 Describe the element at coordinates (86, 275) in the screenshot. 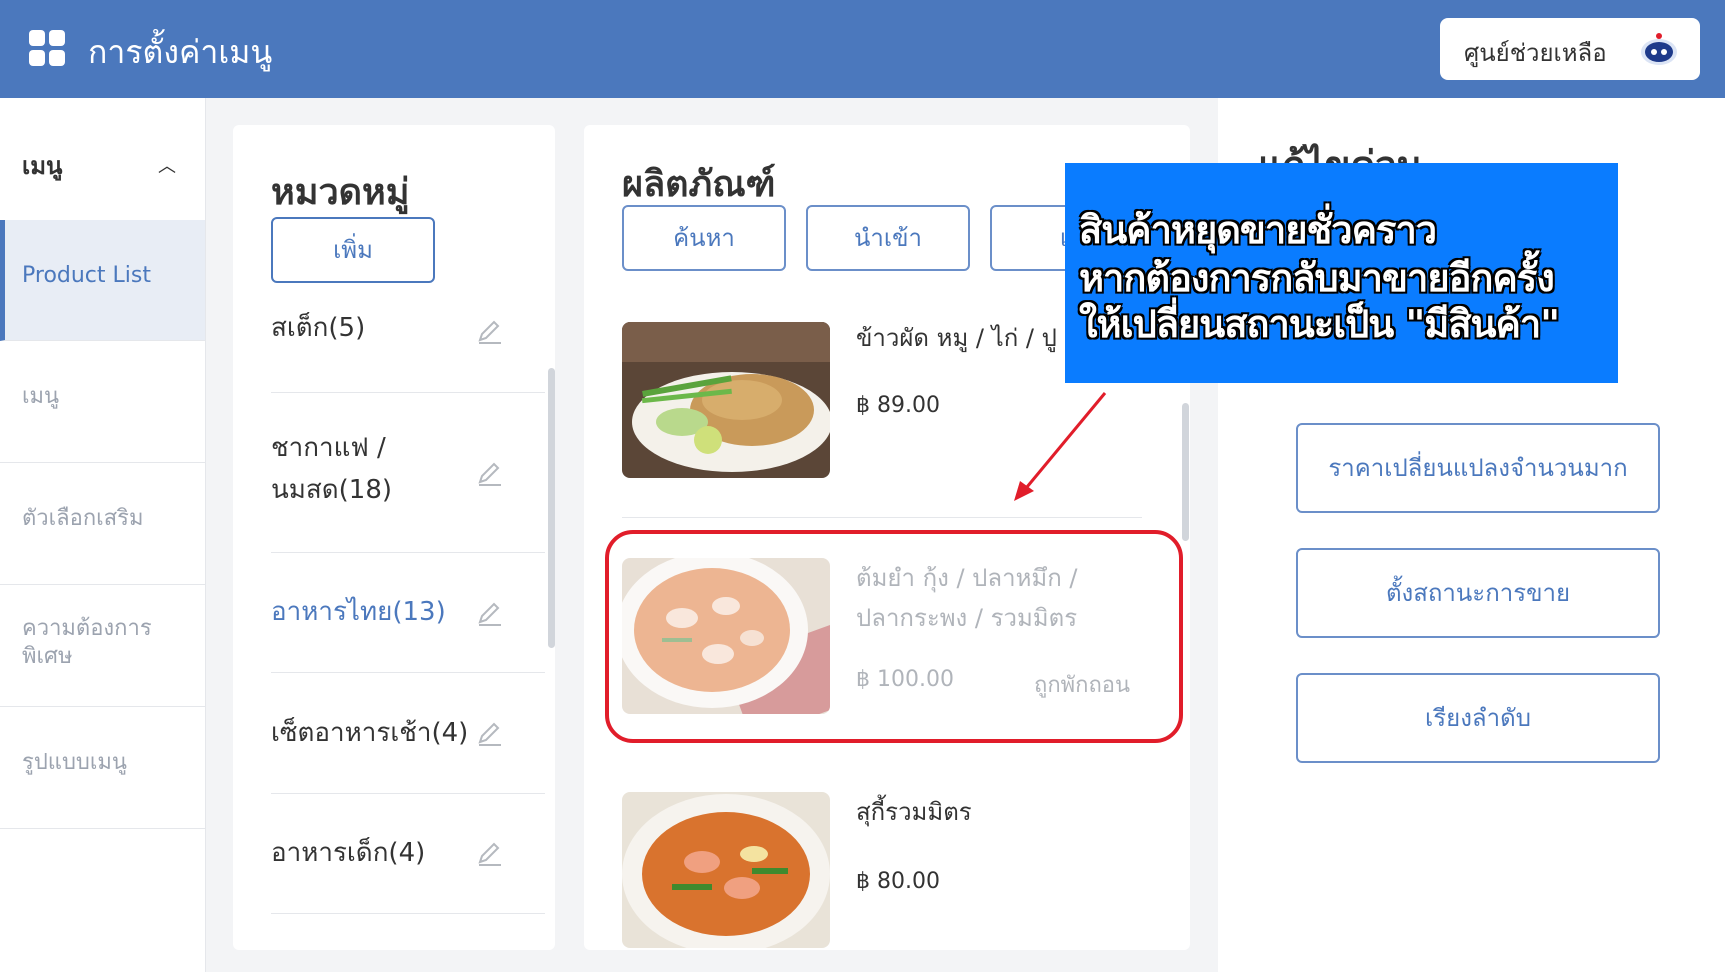

I see `sidebar-item-label: Product List` at that location.